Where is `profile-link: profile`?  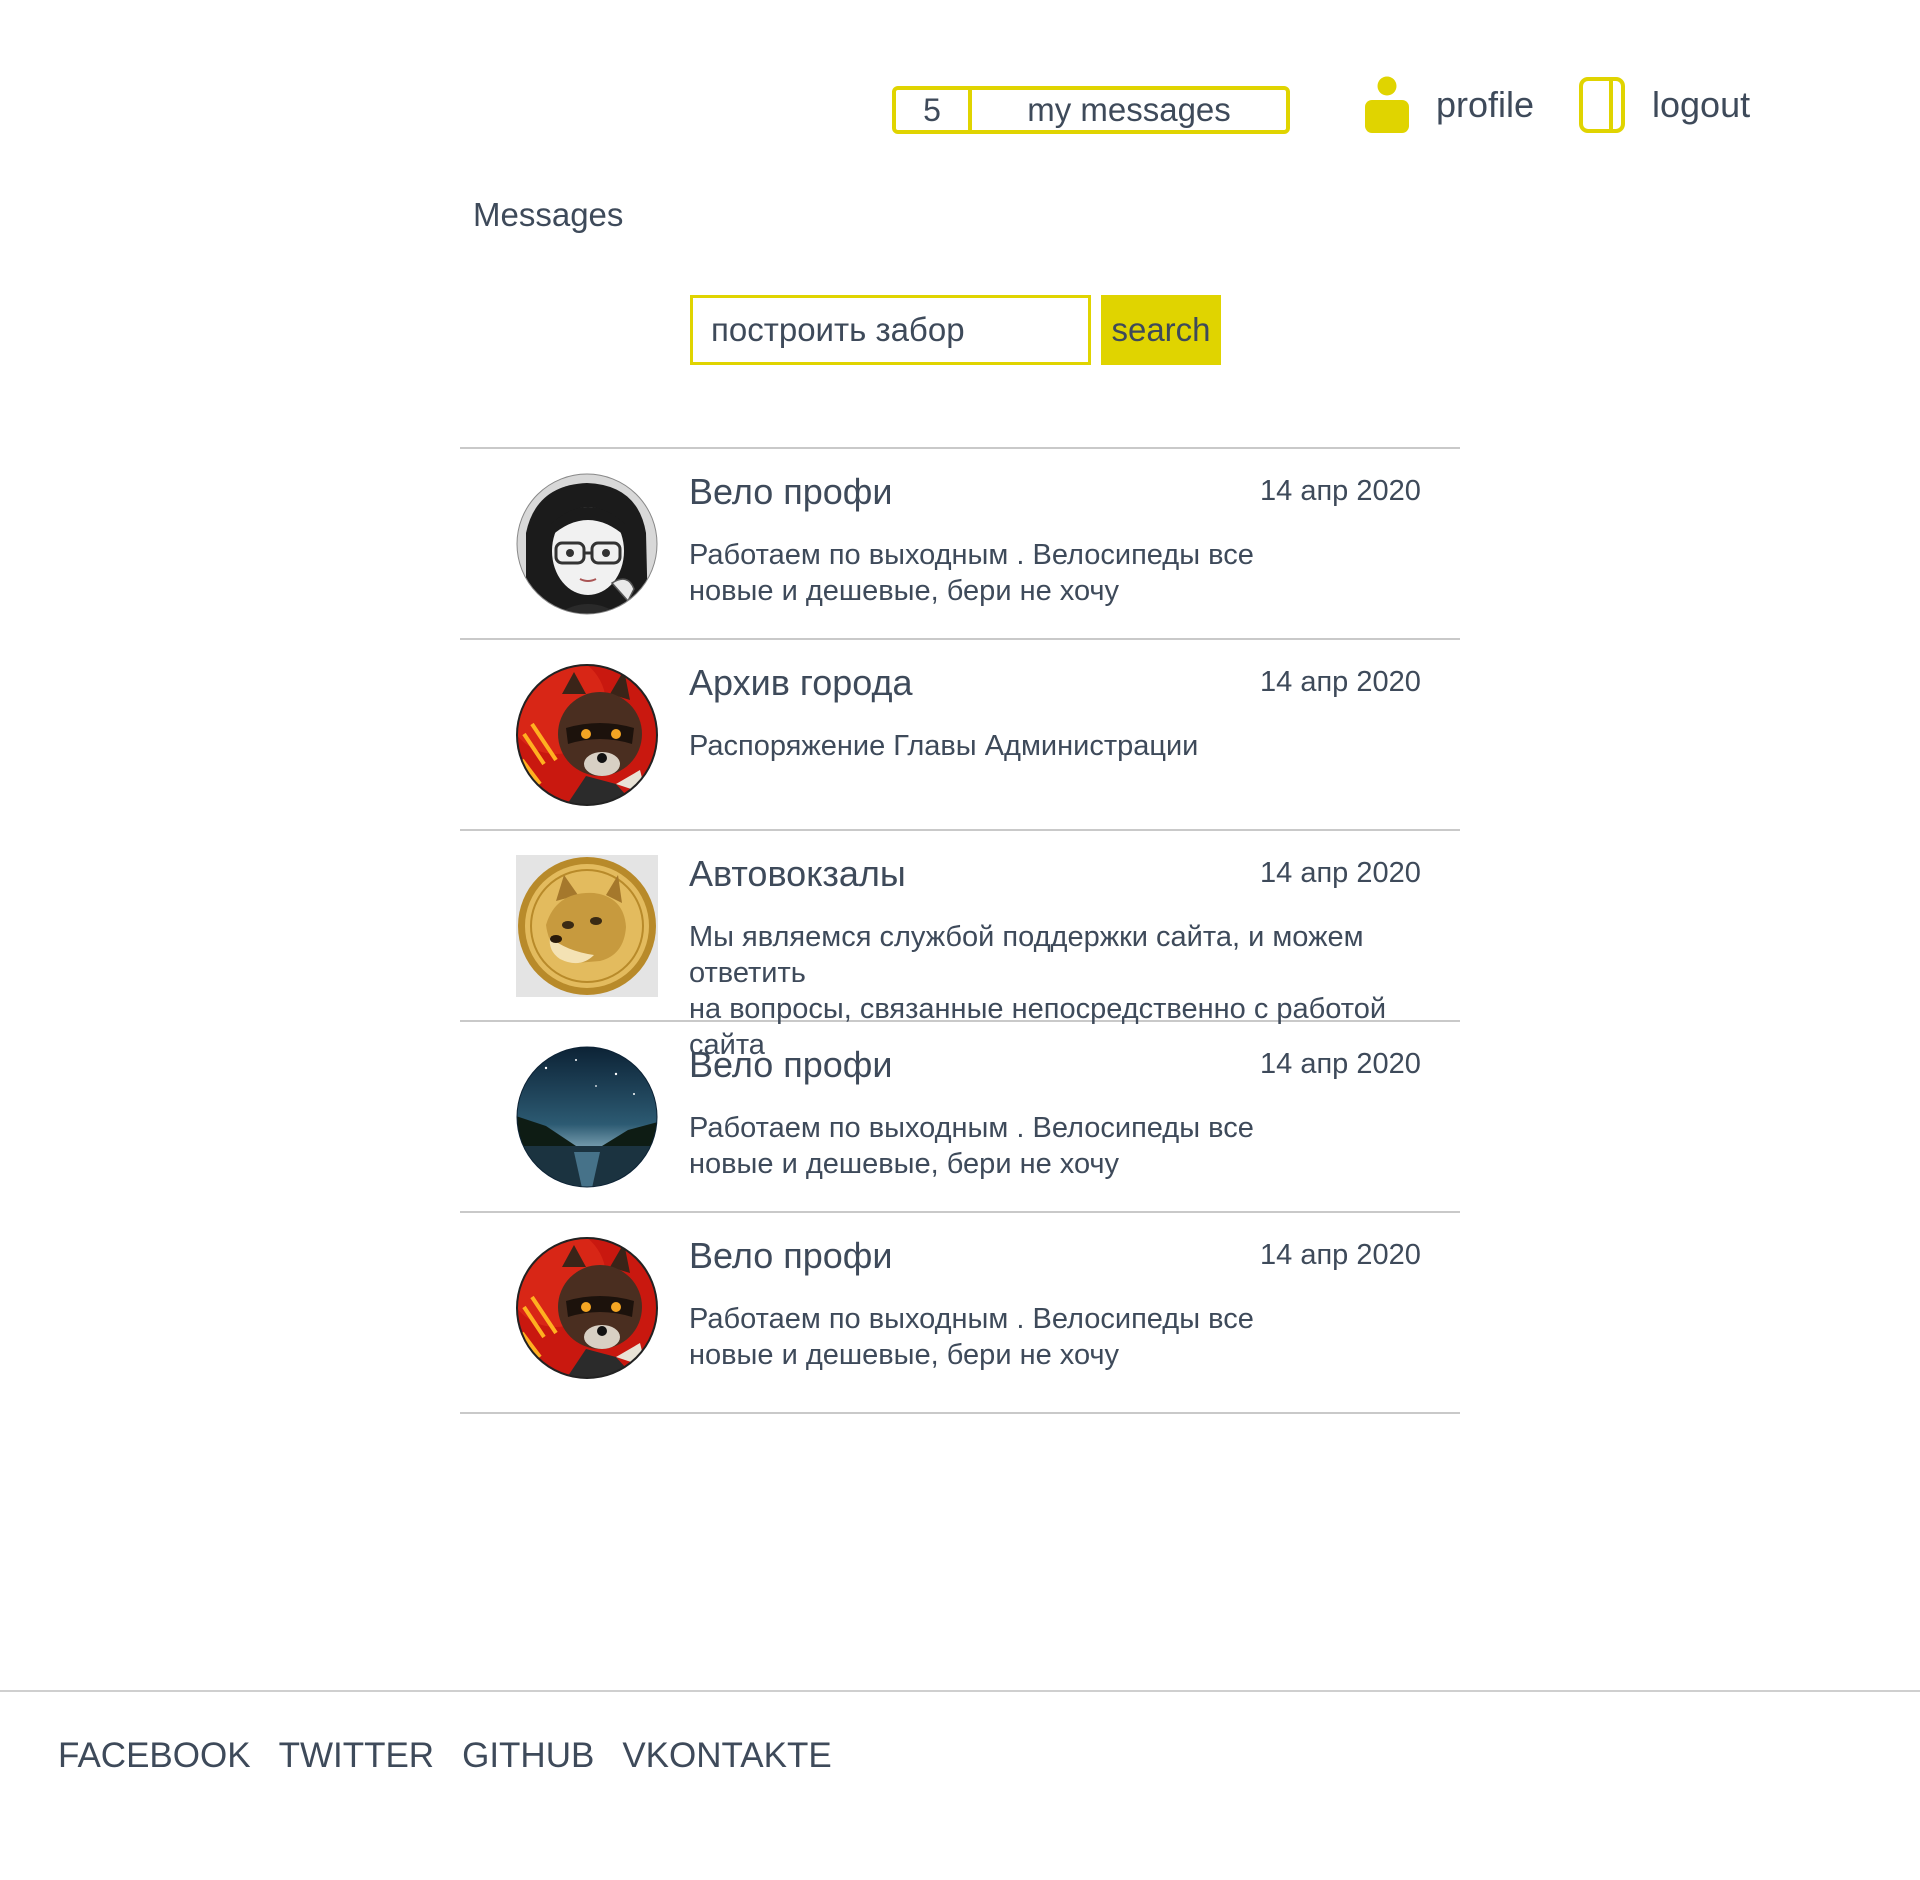
profile-link: profile is located at coordinates (1449, 105).